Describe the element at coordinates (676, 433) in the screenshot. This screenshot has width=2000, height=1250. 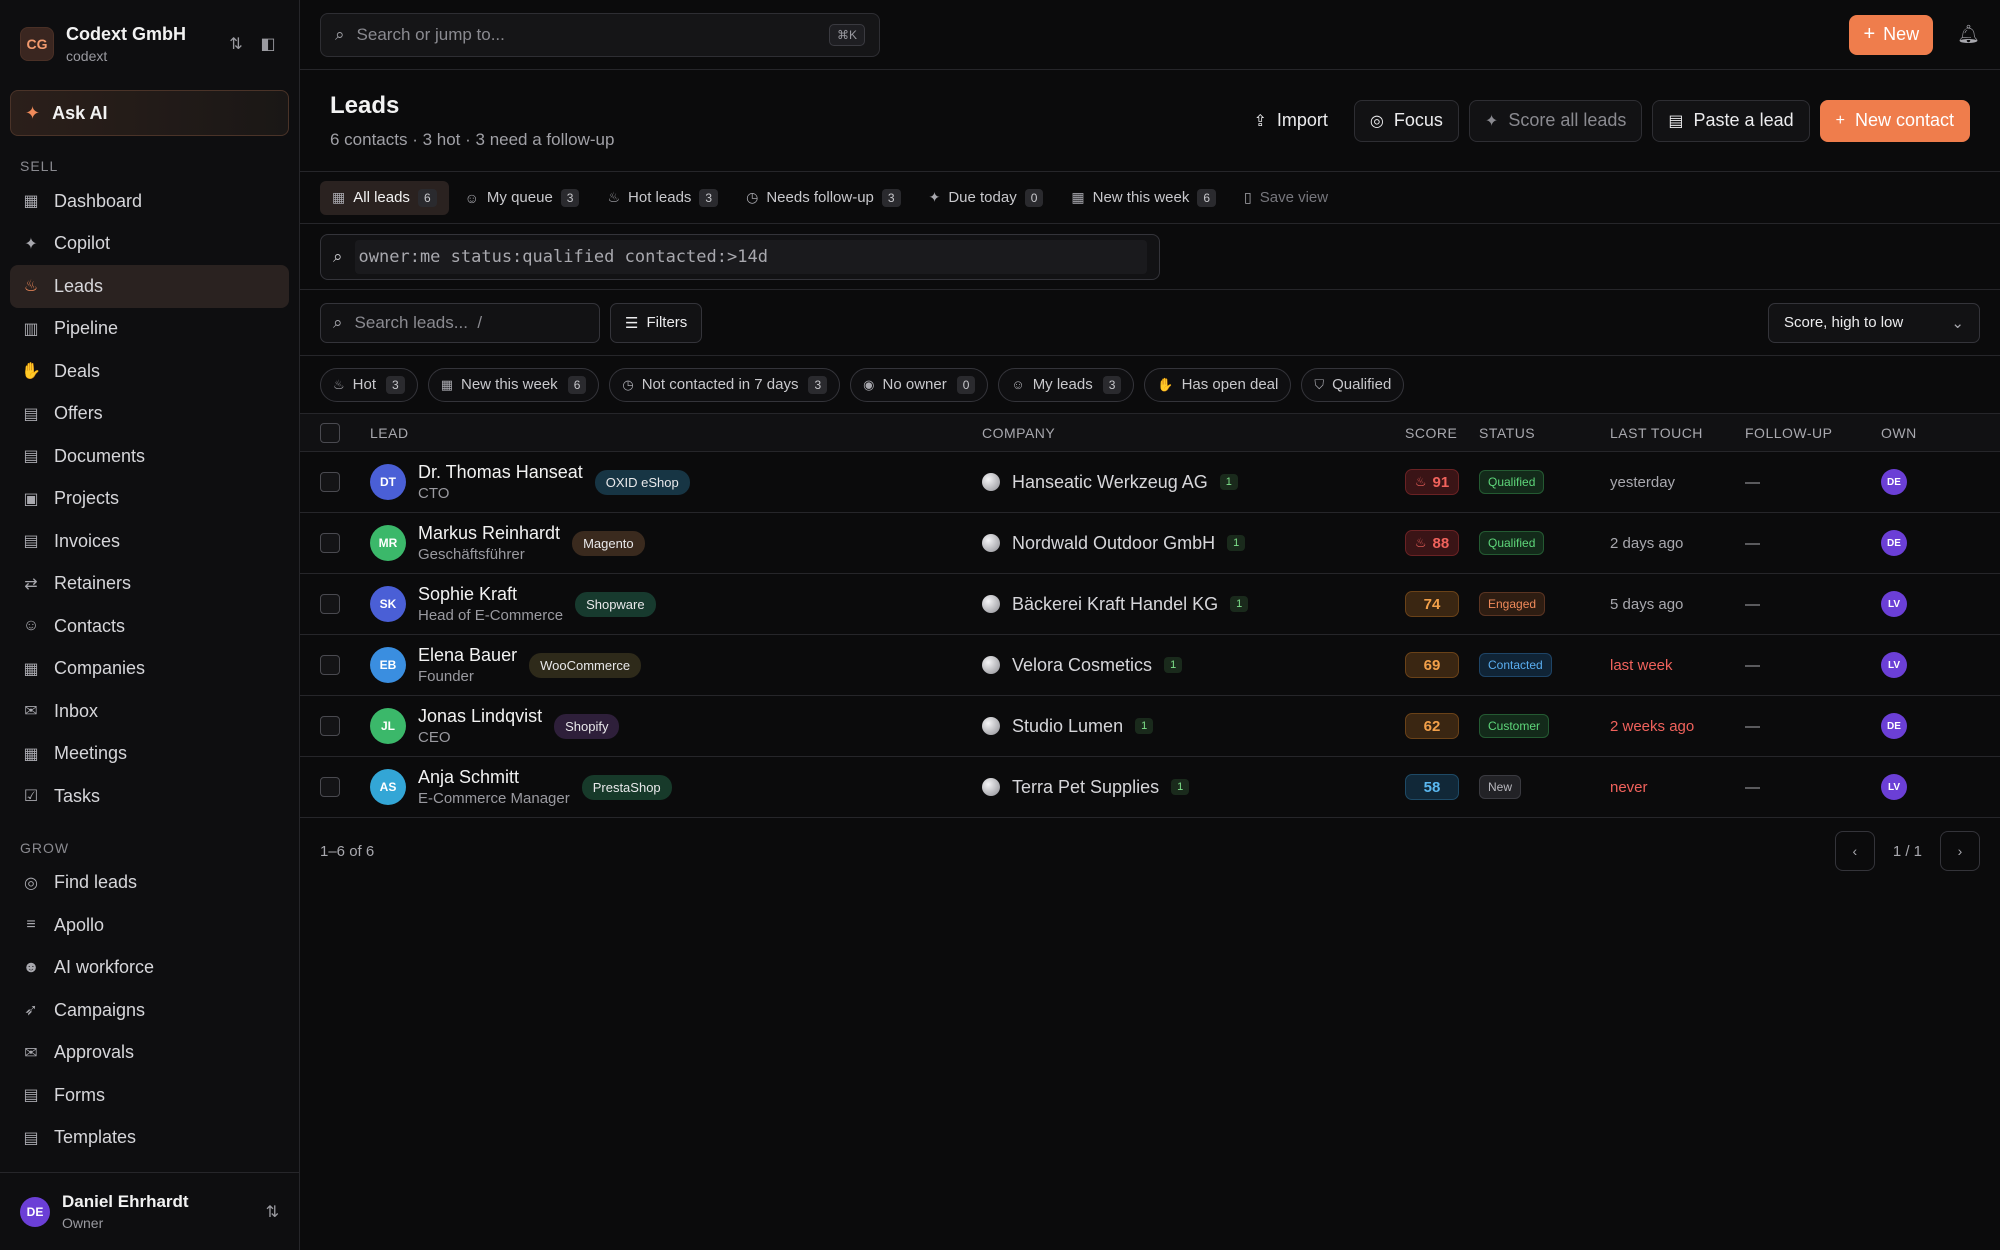
I see `col-lead: LEAD` at that location.